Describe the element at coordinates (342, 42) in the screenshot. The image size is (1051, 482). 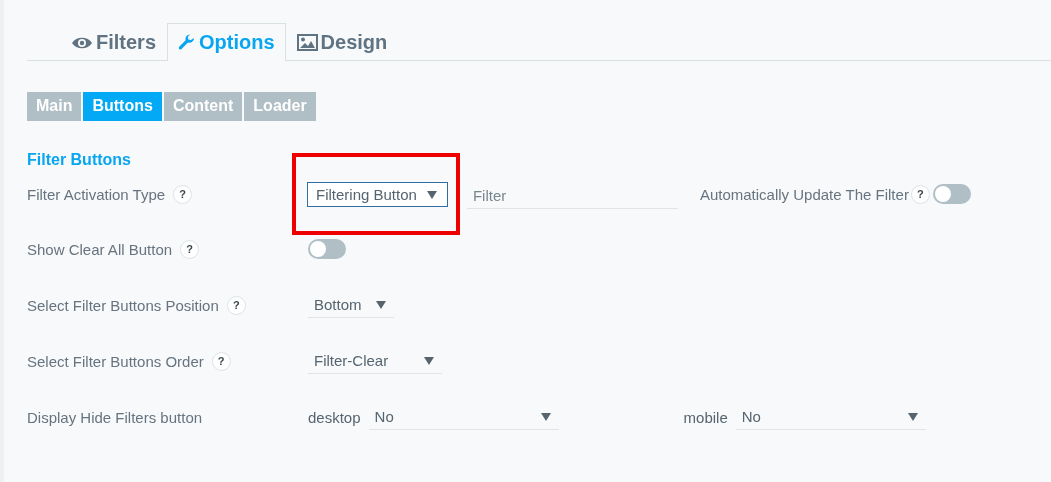
I see `tab: Design` at that location.